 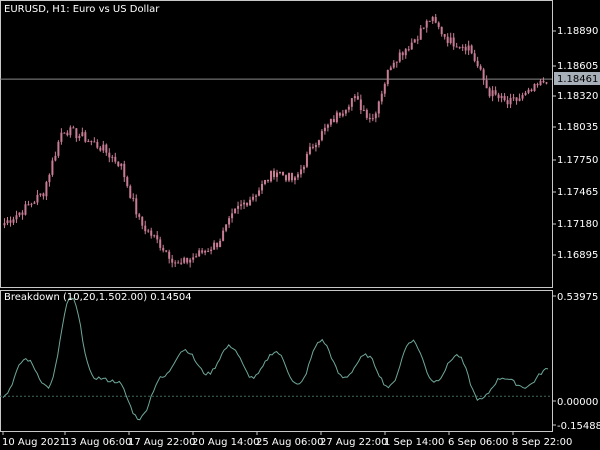 What do you see at coordinates (577, 31) in the screenshot?
I see `price-tick-label: 1.18890` at bounding box center [577, 31].